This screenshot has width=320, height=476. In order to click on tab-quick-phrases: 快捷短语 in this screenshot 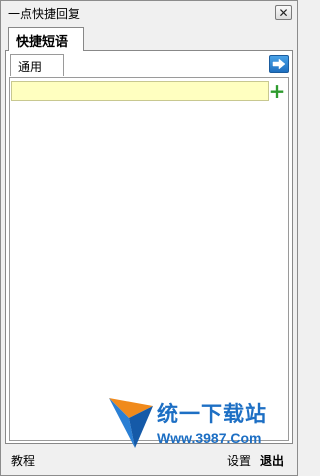, I will do `click(46, 39)`.